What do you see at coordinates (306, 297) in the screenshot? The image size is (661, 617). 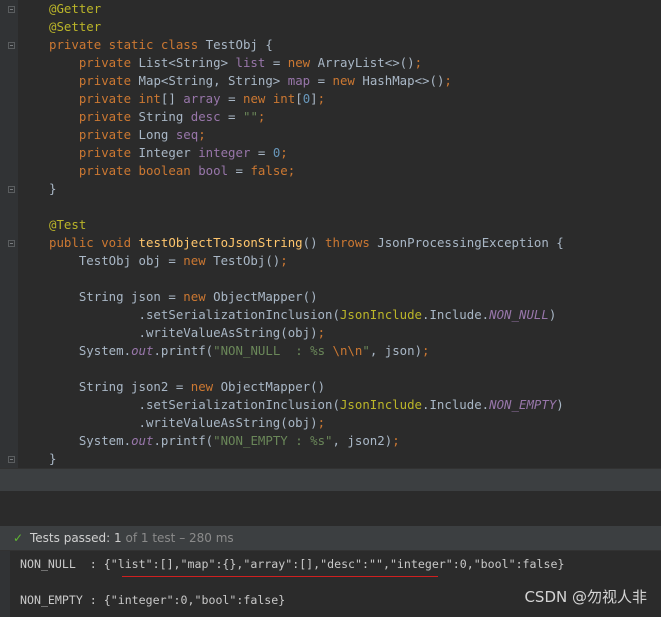 I see `code-line: String json = new ObjectMapper()` at bounding box center [306, 297].